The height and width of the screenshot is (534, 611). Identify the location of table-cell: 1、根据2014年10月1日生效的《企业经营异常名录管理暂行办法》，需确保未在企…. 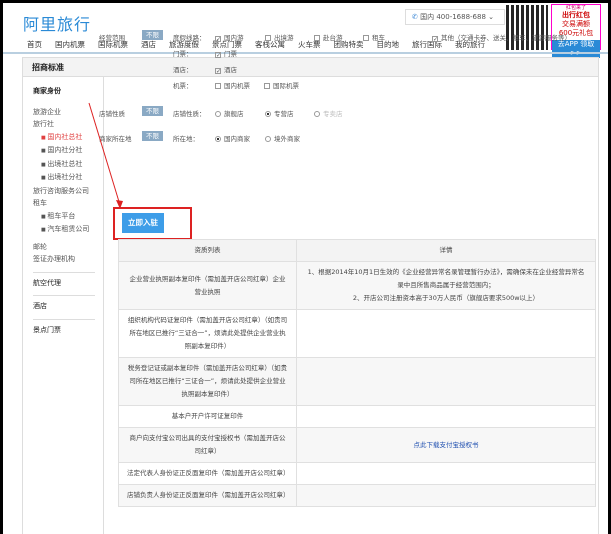
(446, 285).